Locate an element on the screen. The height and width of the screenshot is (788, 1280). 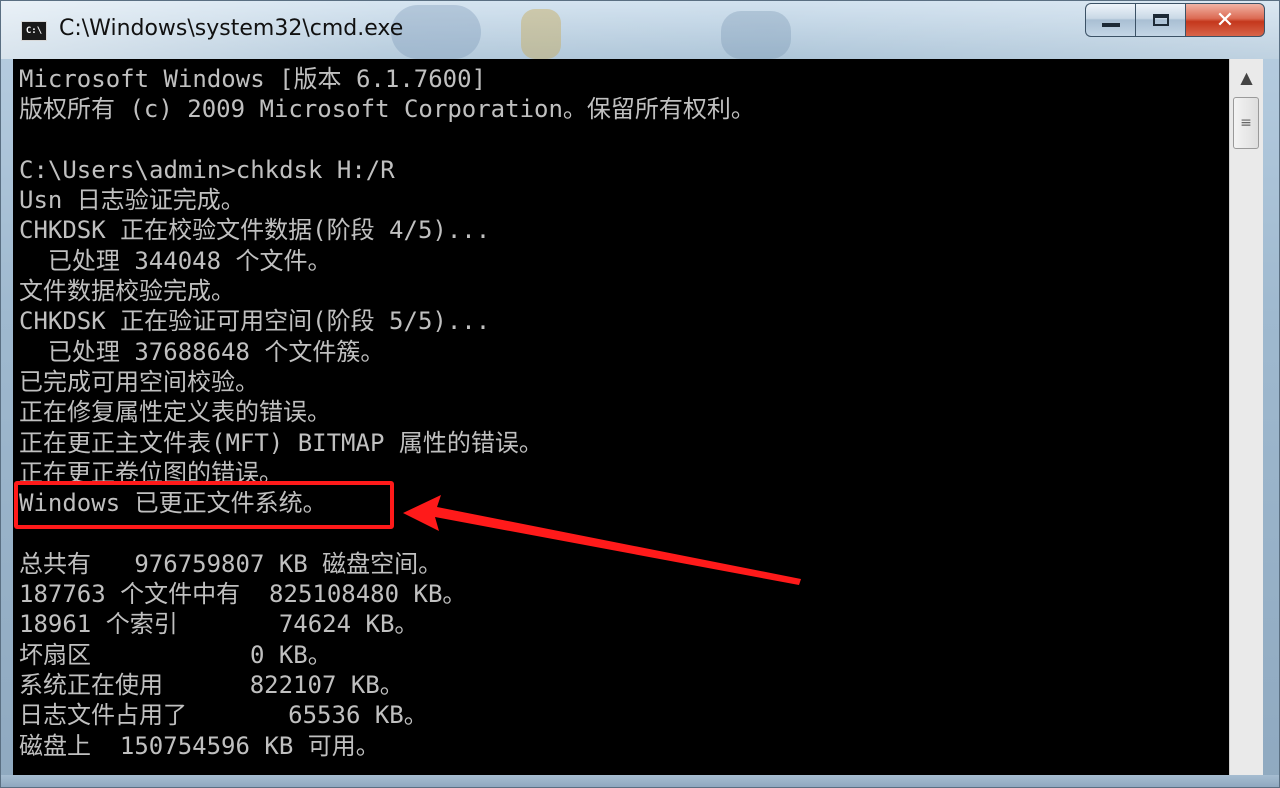
console-line: 正在修复属性定义表的错误。 is located at coordinates (175, 412).